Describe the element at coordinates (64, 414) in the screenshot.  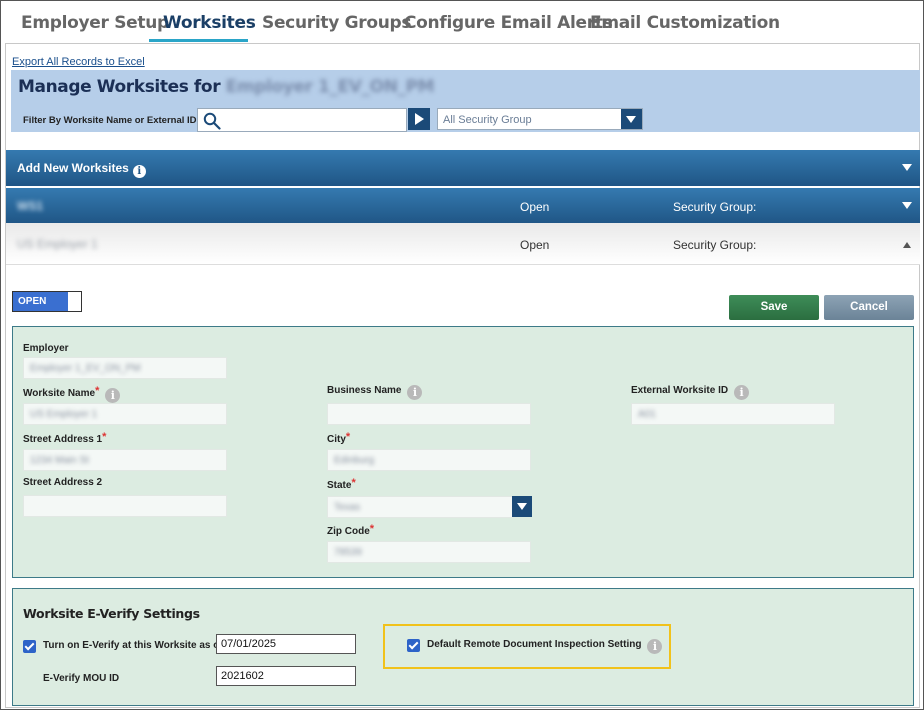
I see `worksite-name-value-redacted: US Employer 1` at that location.